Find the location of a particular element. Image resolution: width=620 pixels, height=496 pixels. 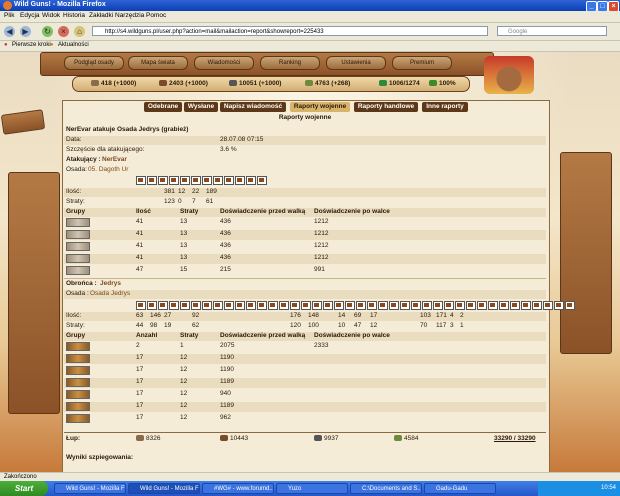

resource-population: 1006/1274 is located at coordinates (399, 83).